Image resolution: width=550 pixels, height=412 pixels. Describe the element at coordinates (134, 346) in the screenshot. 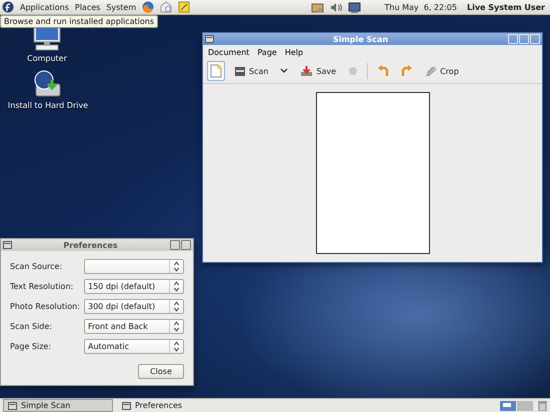

I see `dropdown: Automatic` at that location.